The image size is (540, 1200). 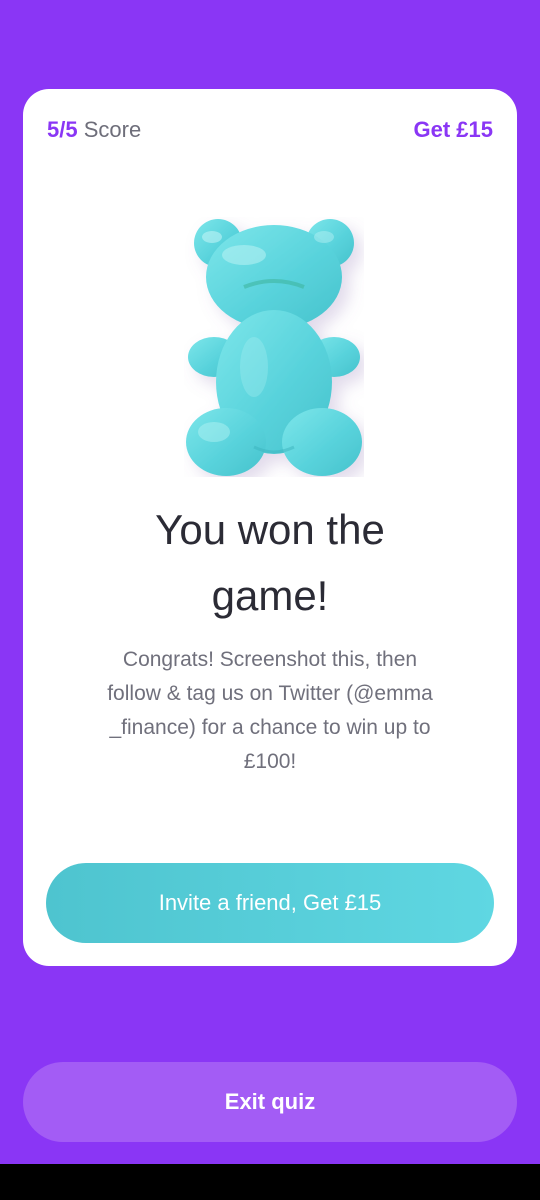 What do you see at coordinates (274, 347) in the screenshot?
I see `gummy-bear-icon` at bounding box center [274, 347].